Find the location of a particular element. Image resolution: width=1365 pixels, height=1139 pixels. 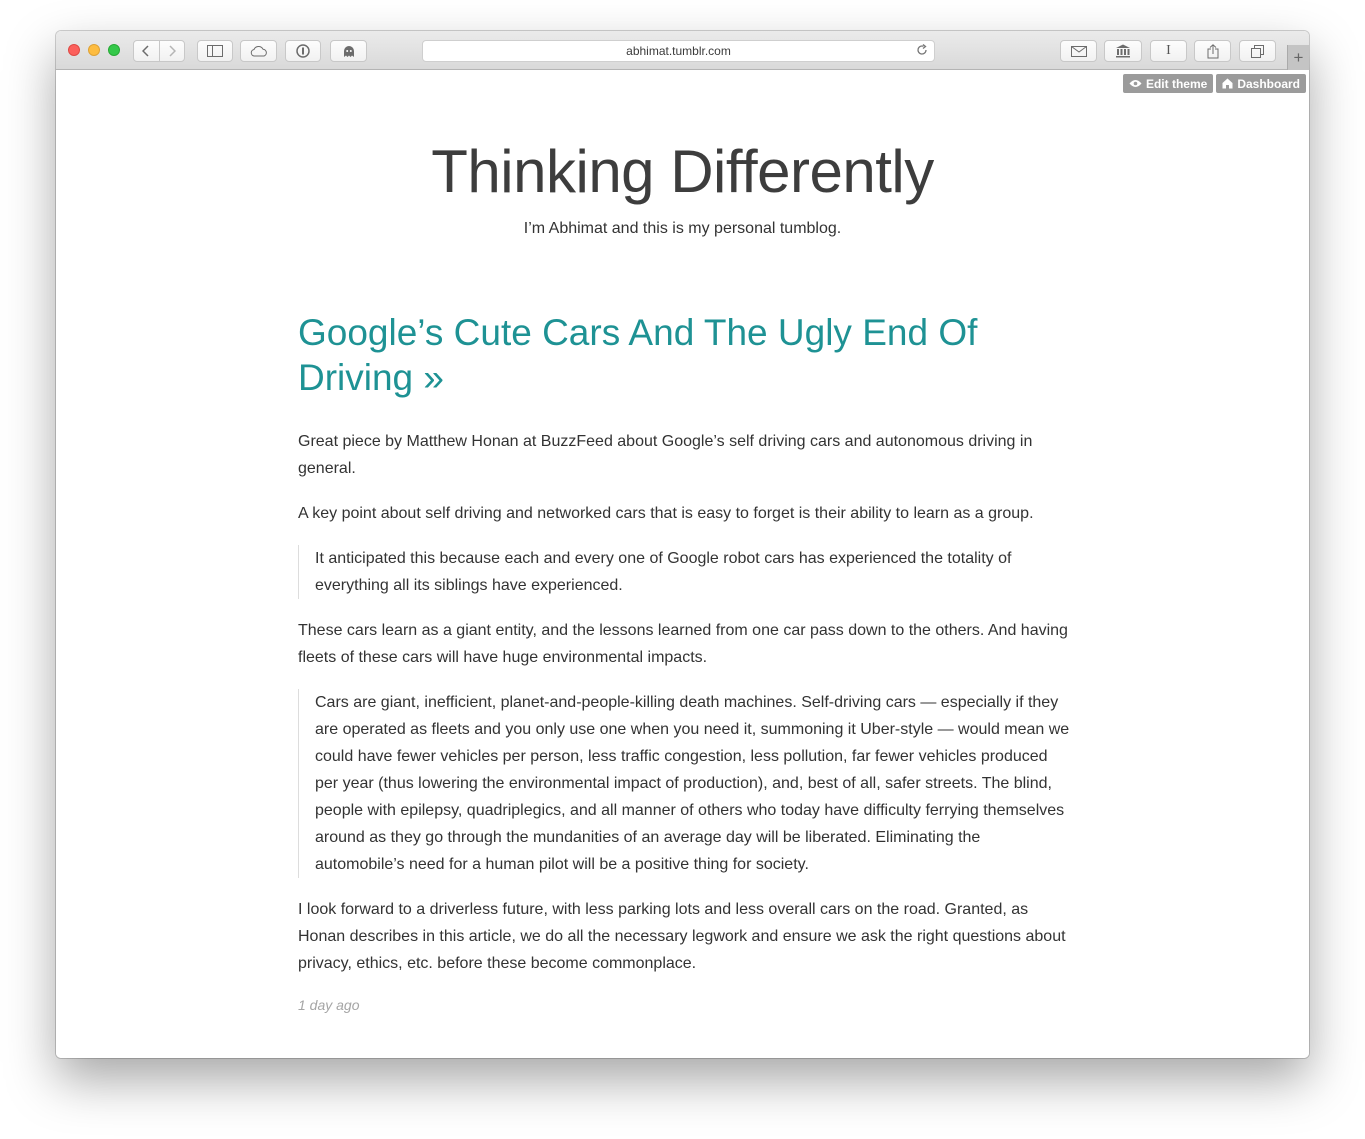

mail-icon is located at coordinates (1078, 51).